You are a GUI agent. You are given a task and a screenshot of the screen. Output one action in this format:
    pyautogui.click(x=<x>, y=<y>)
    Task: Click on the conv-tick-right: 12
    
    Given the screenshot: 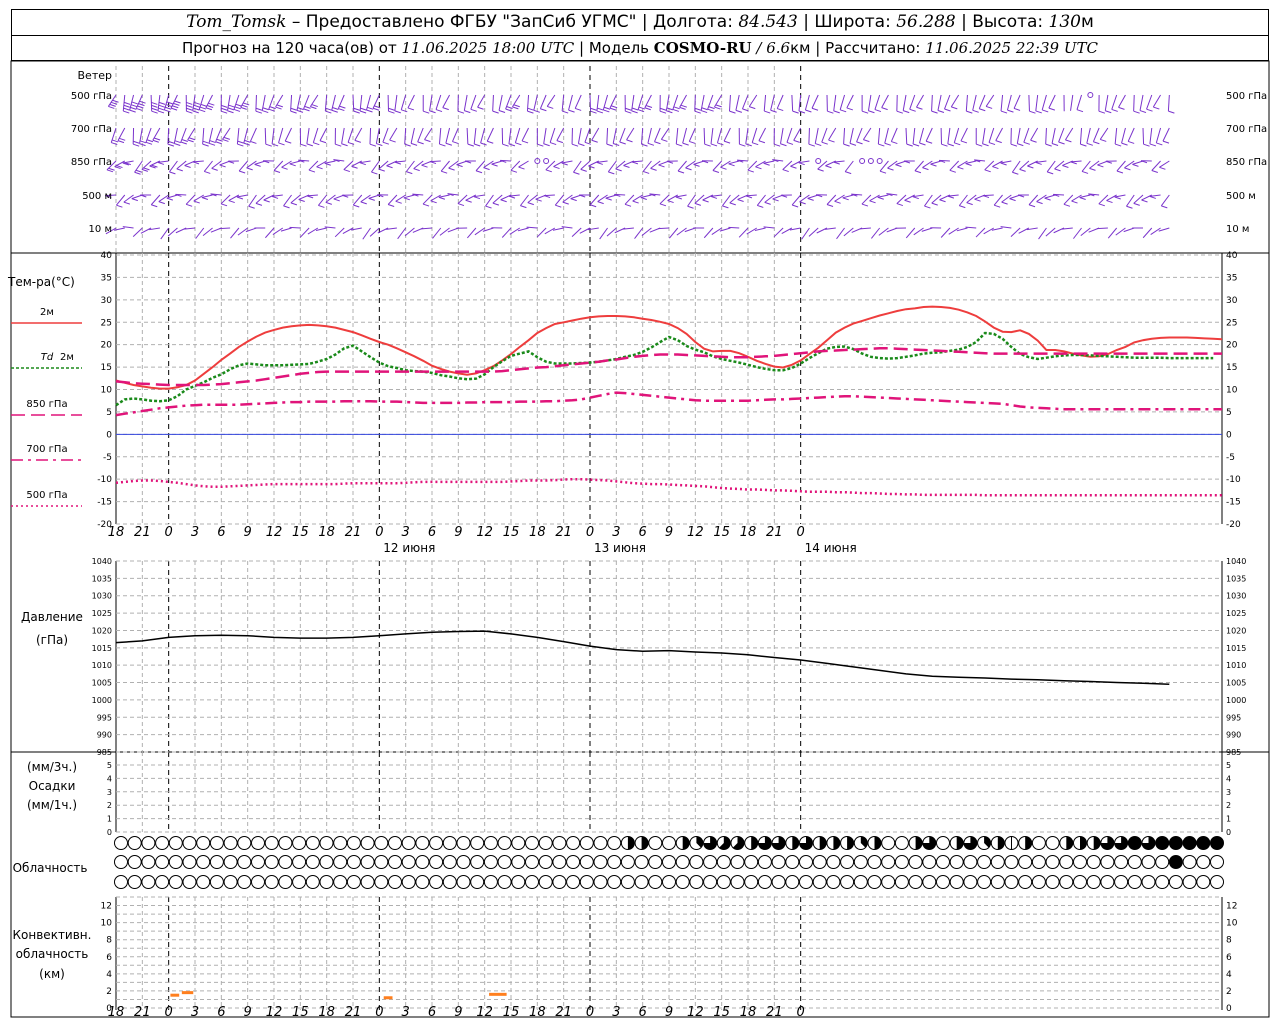 What is the action you would take?
    pyautogui.click(x=1231, y=907)
    